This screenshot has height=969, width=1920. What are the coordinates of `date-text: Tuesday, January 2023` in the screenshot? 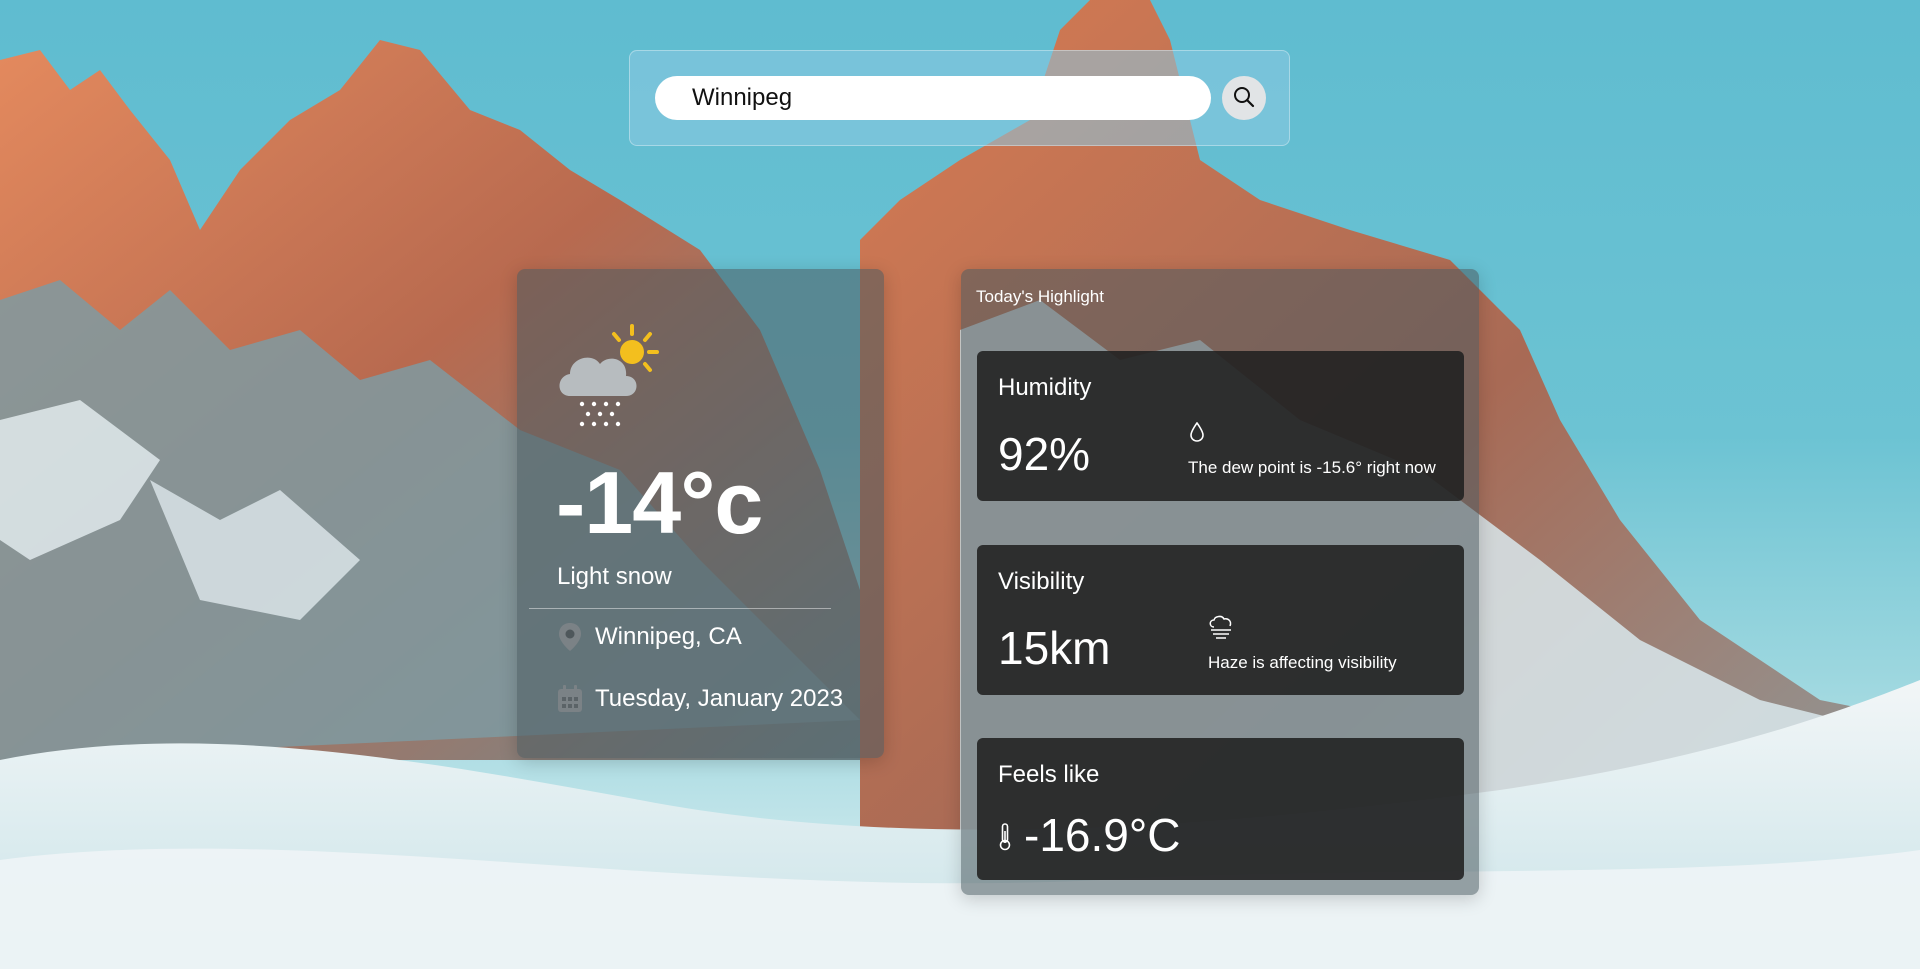 It's located at (719, 698).